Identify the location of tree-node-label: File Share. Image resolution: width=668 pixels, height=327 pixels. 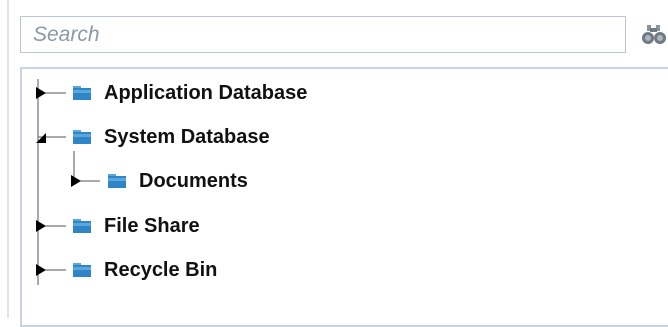
(152, 225).